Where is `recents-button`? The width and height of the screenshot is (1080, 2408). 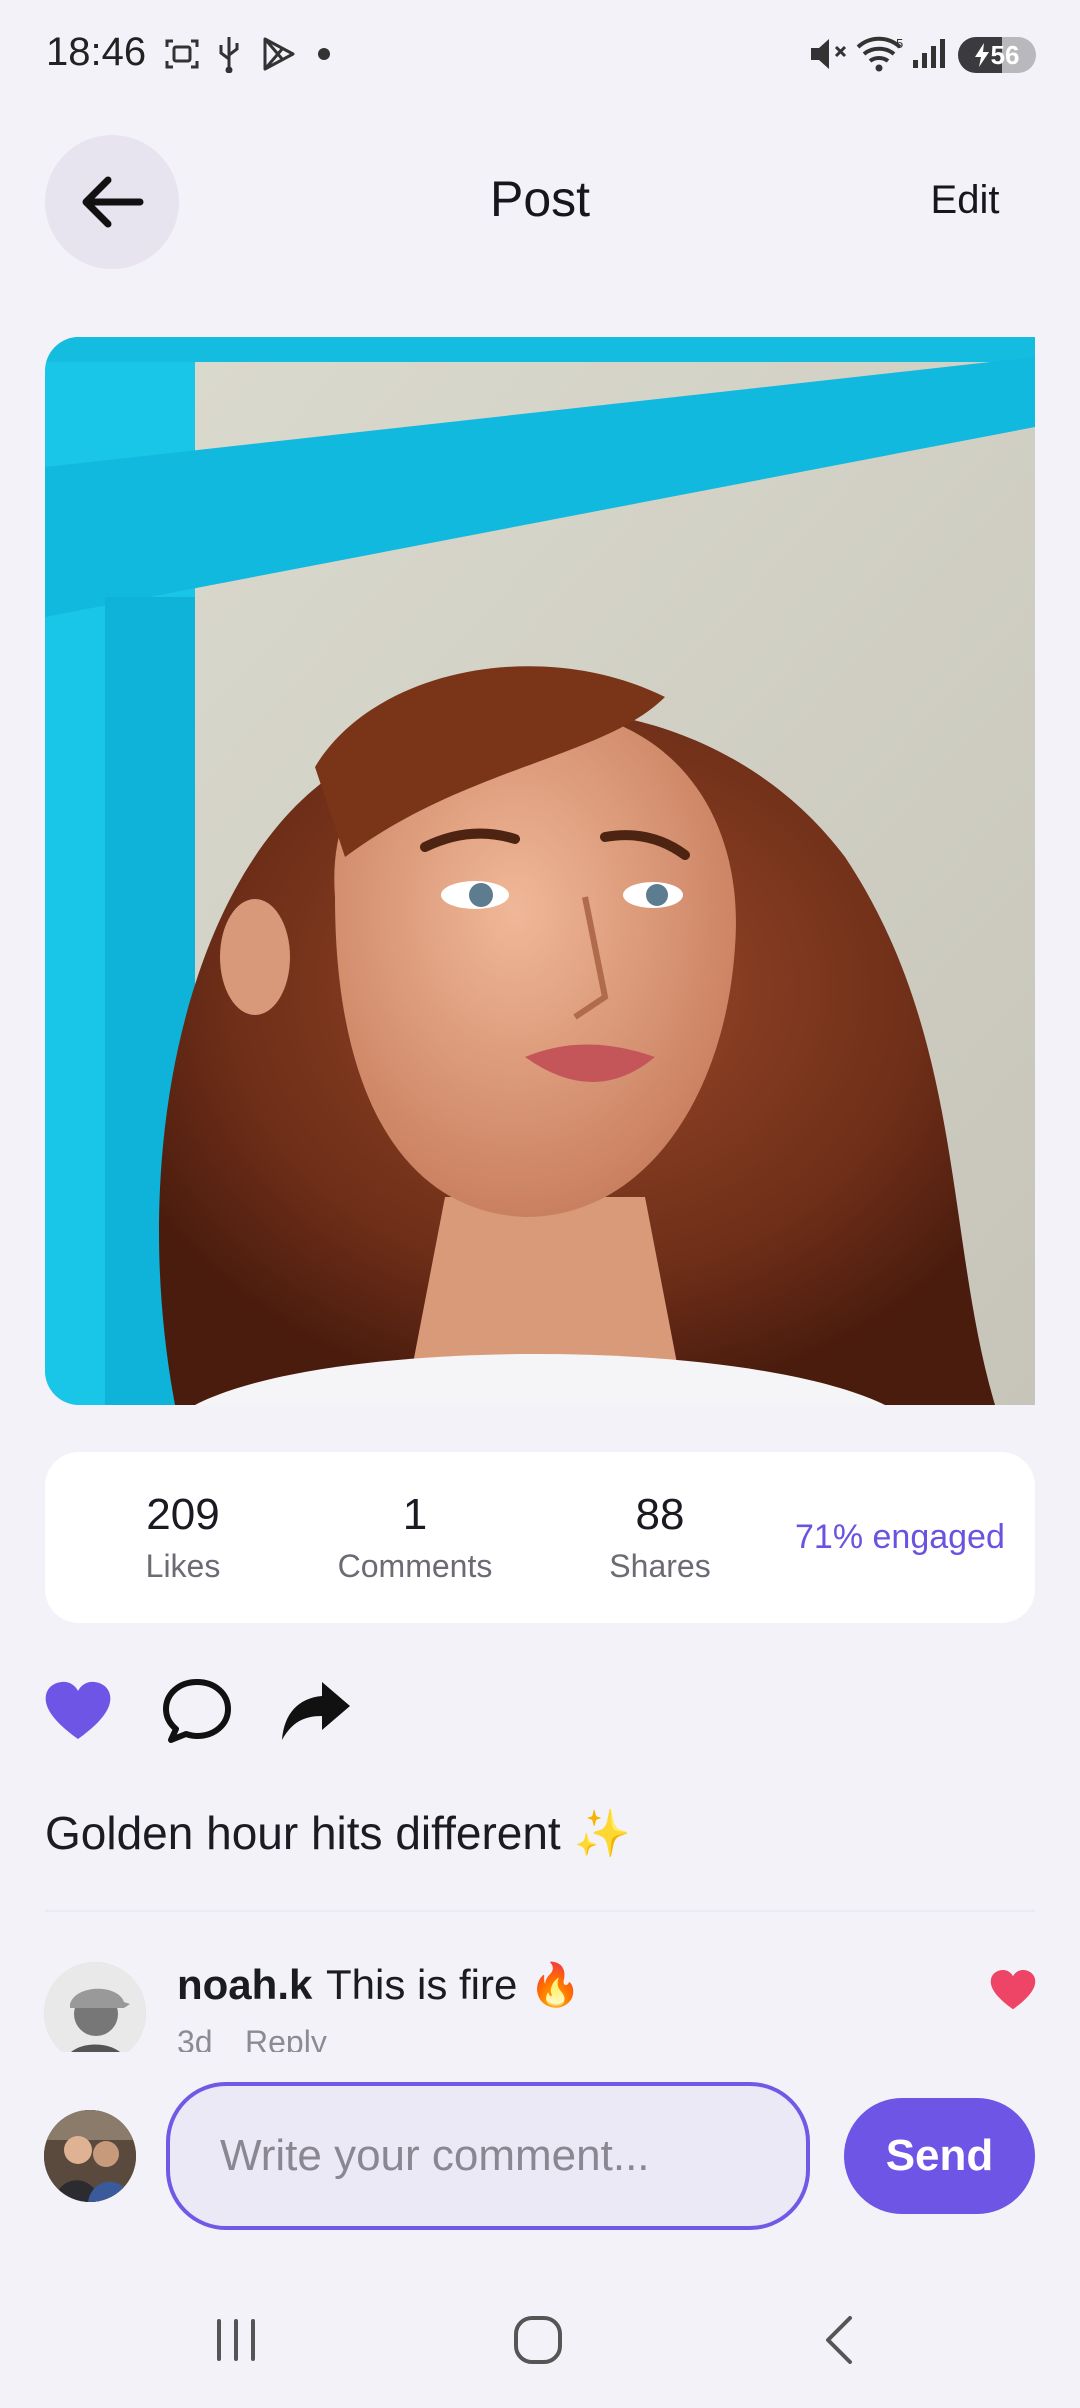 recents-button is located at coordinates (236, 2340).